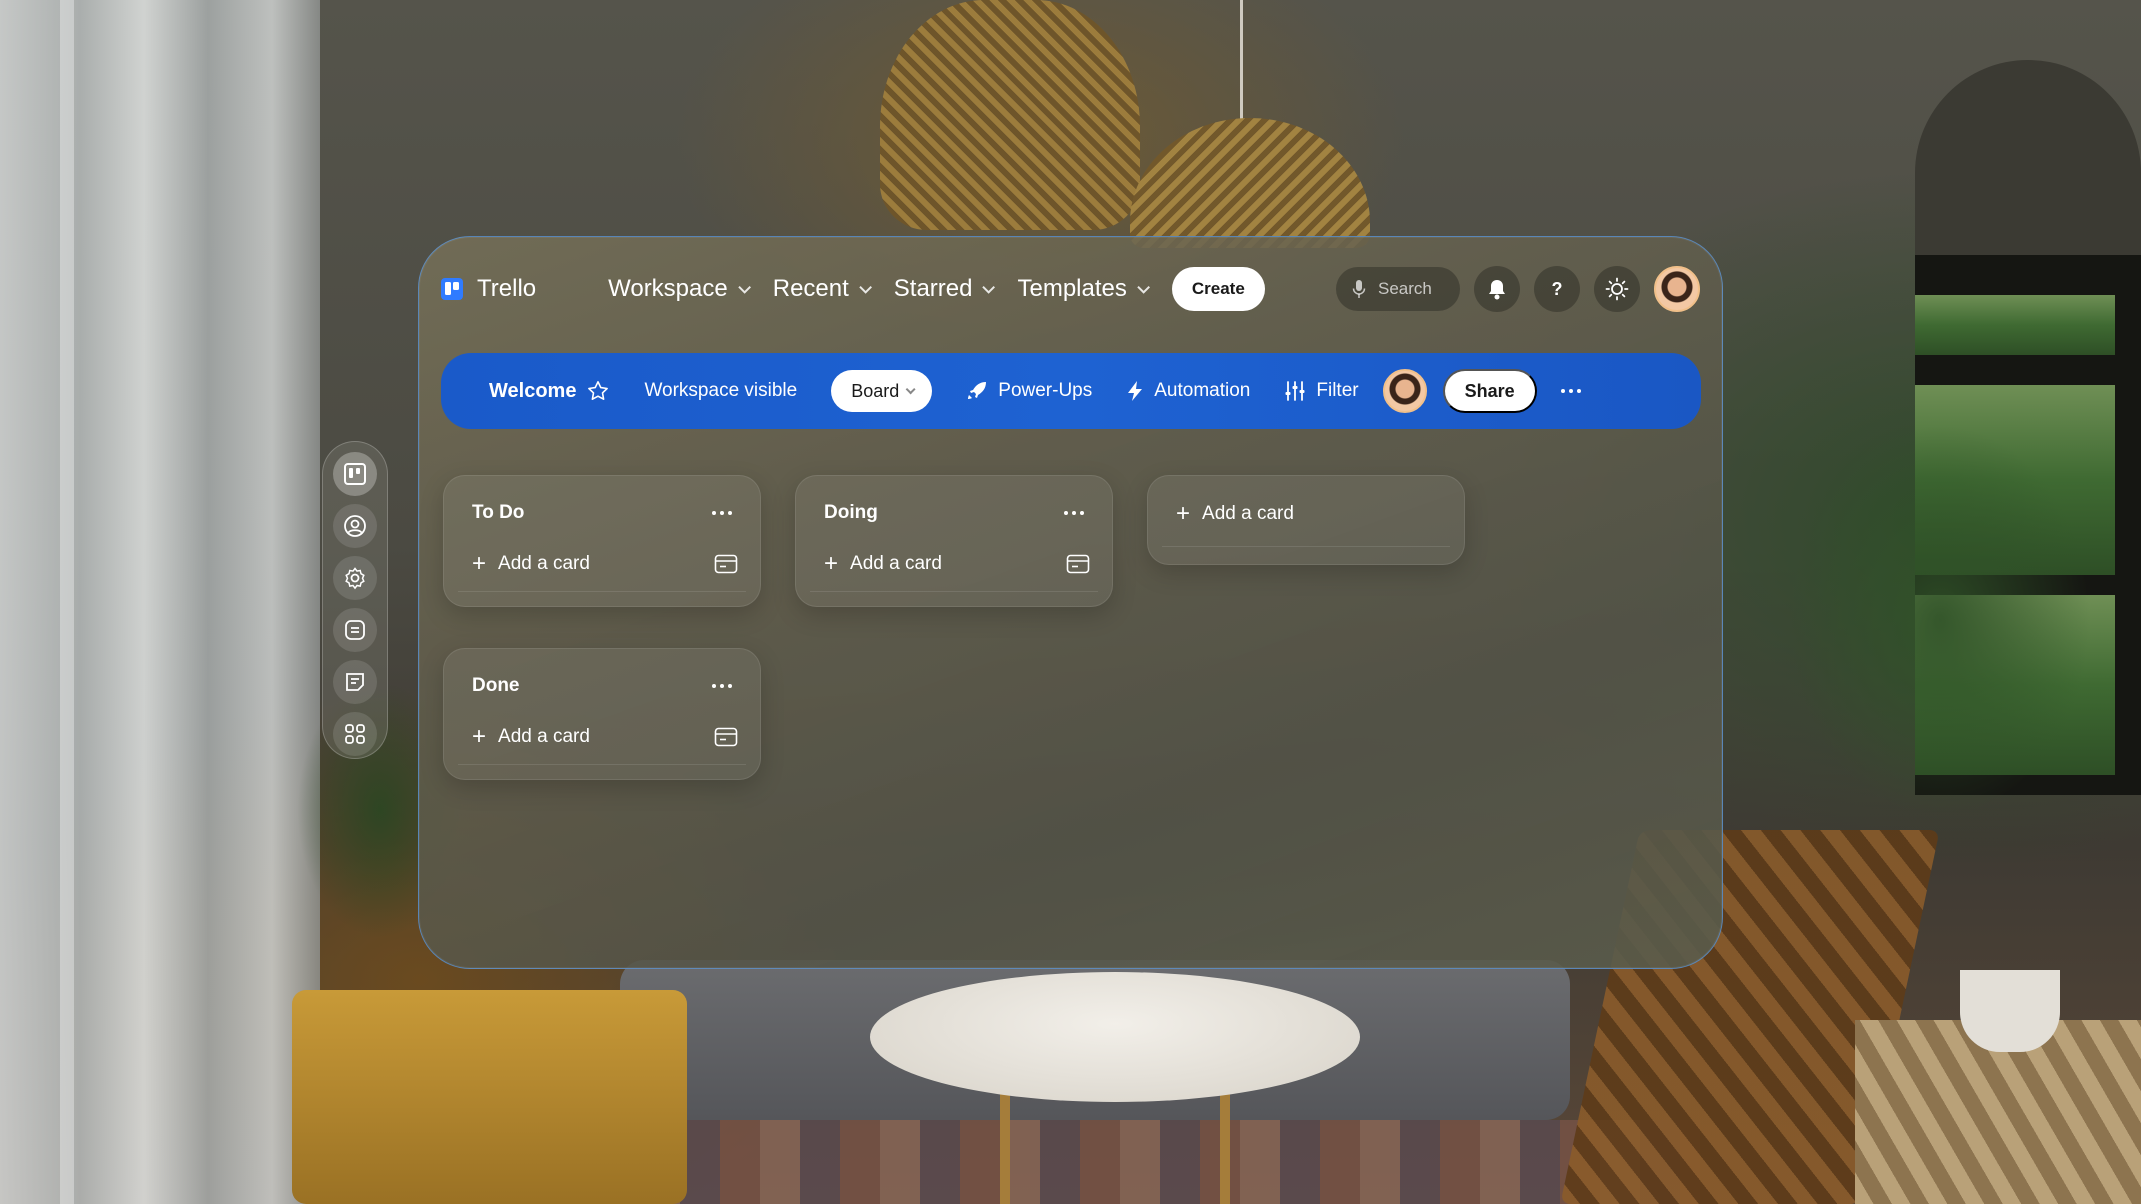 The height and width of the screenshot is (1204, 2141). What do you see at coordinates (355, 526) in the screenshot?
I see `profile-icon` at bounding box center [355, 526].